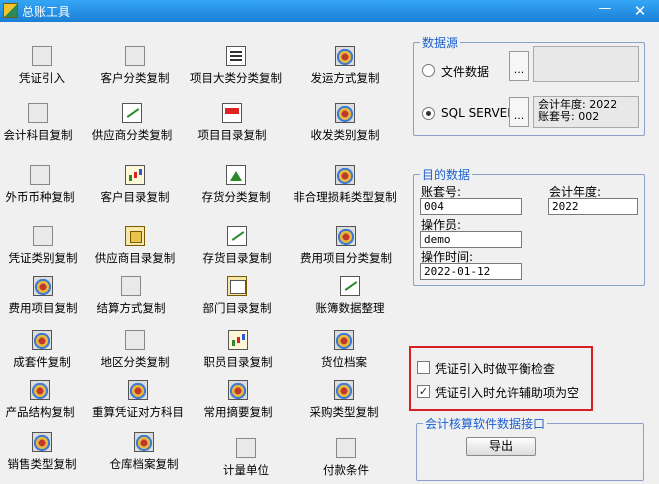 Image resolution: width=659 pixels, height=484 pixels. What do you see at coordinates (465, 72) in the screenshot?
I see `file-data-label: 文件数据` at bounding box center [465, 72].